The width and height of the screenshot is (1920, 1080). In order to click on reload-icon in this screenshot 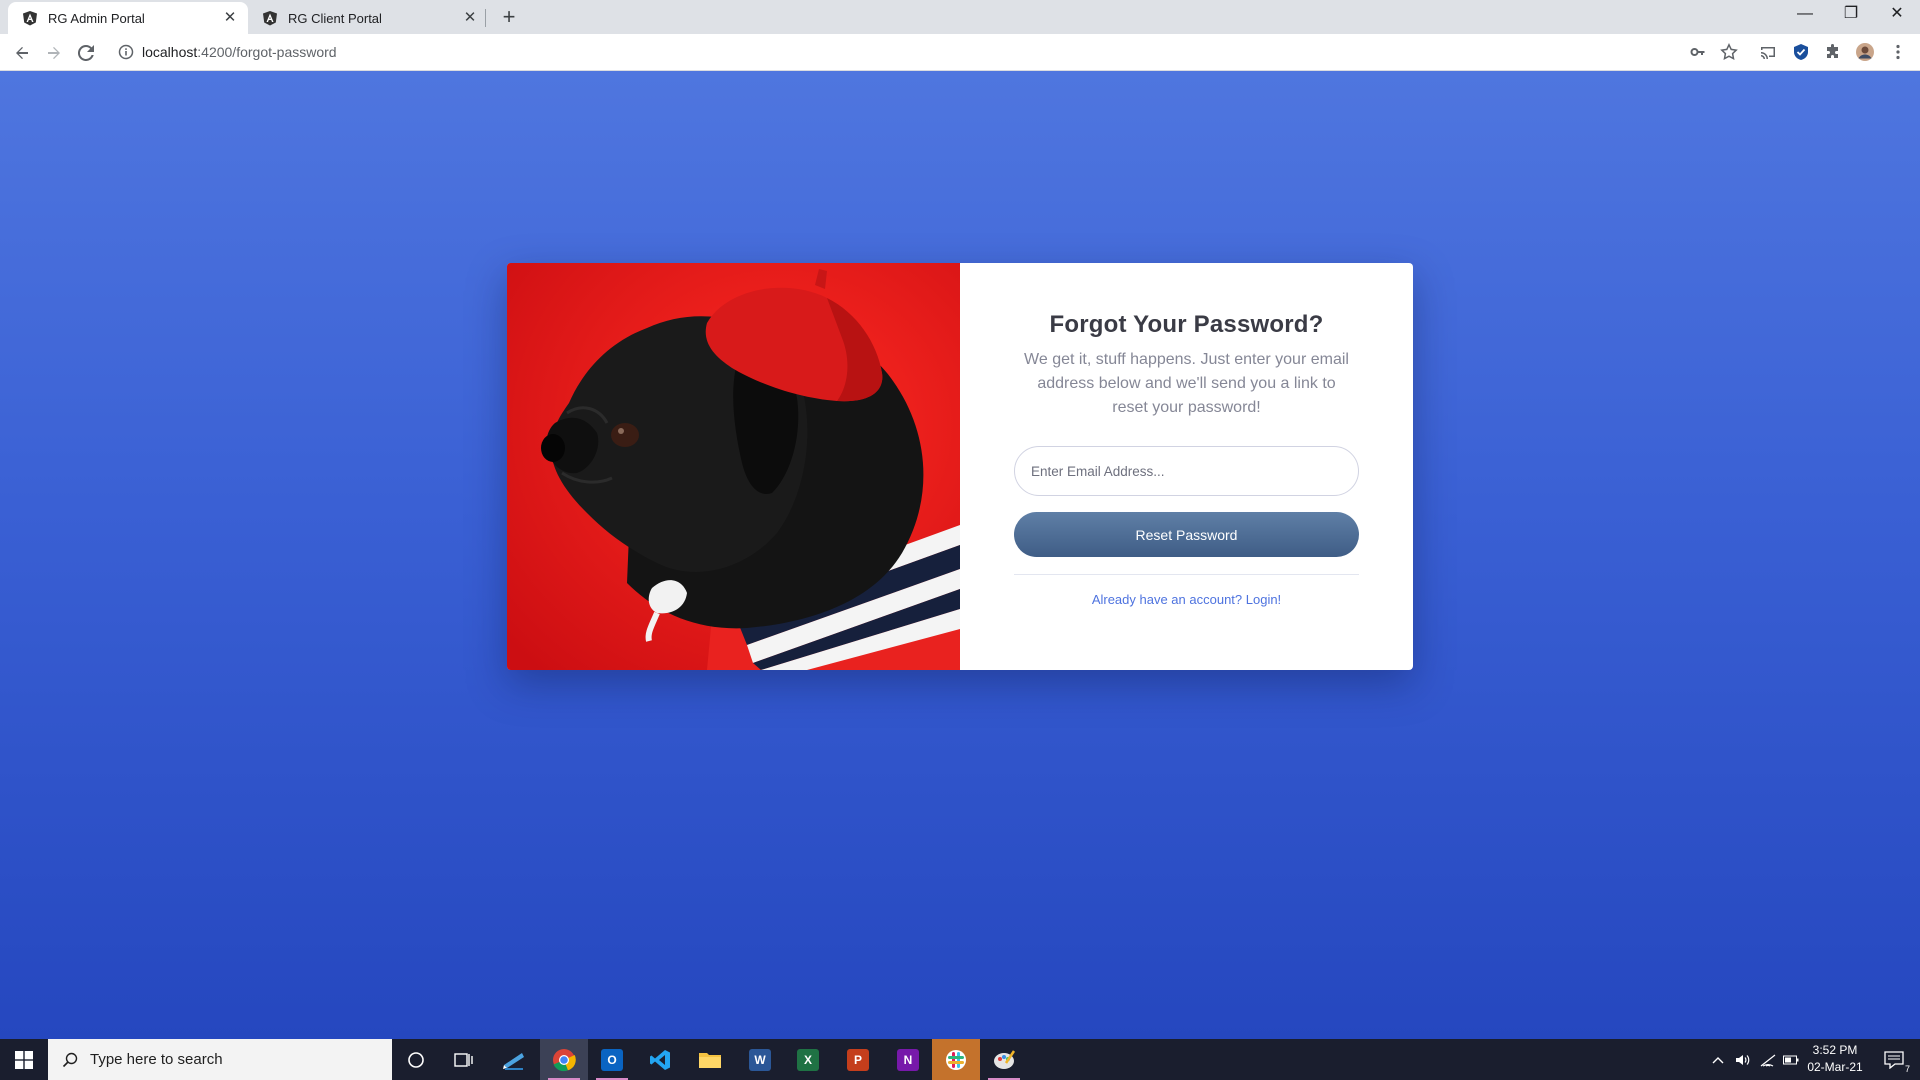, I will do `click(86, 53)`.